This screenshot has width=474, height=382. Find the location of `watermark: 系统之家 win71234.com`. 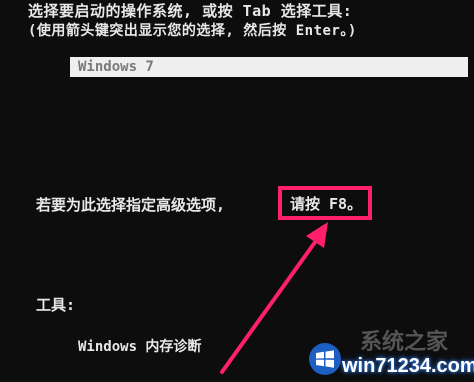

watermark: 系统之家 win71234.com is located at coordinates (387, 356).